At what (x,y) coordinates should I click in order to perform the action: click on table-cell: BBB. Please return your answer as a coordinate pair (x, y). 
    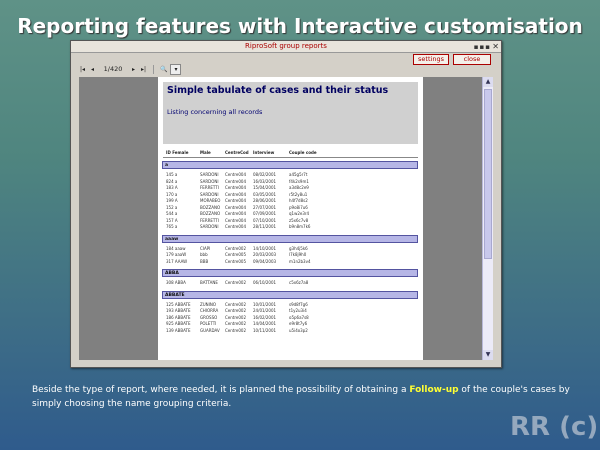
    Looking at the image, I should click on (204, 261).